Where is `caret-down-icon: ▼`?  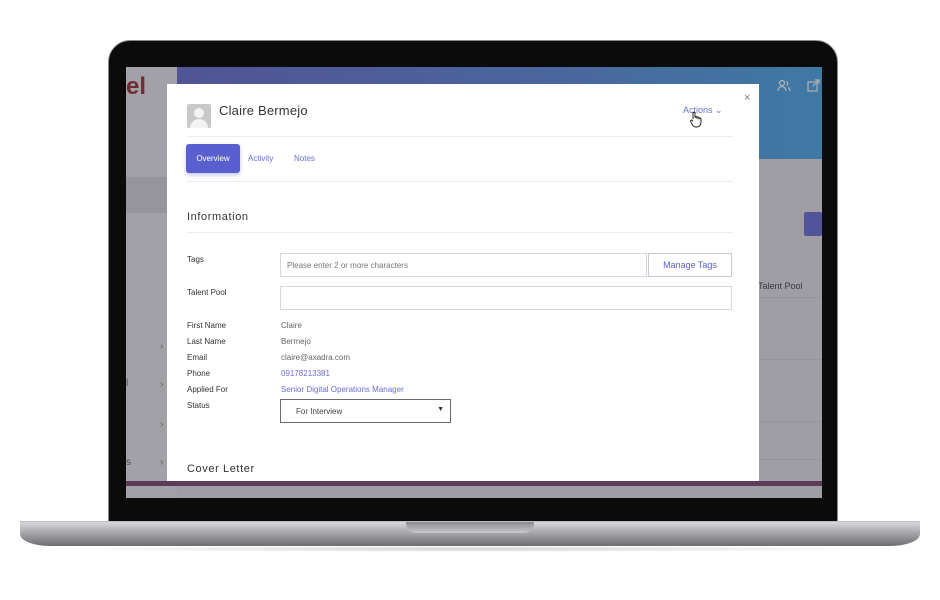 caret-down-icon: ▼ is located at coordinates (440, 409).